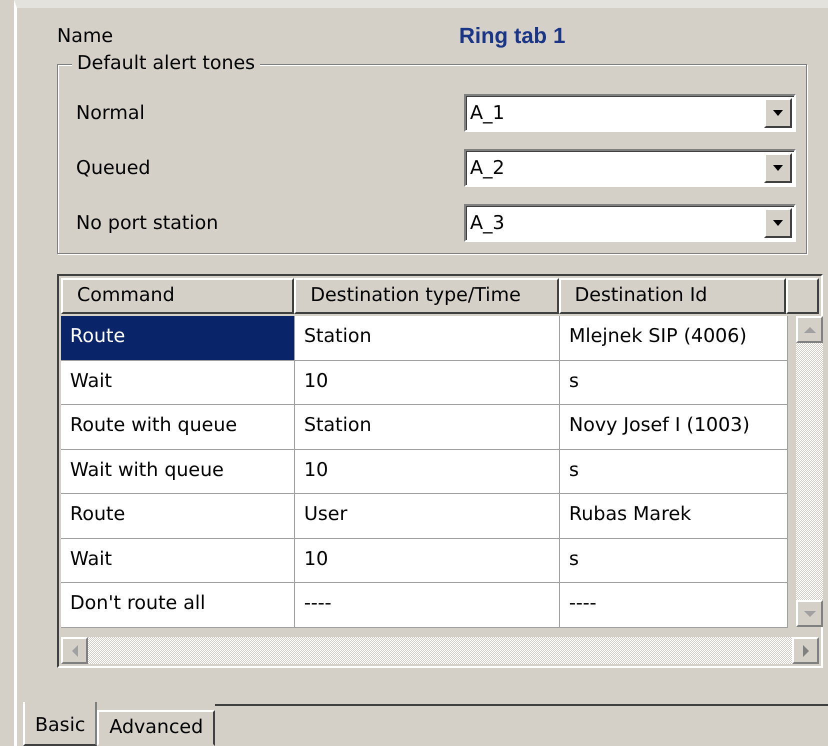  I want to click on horizontal-scrollbar, so click(440, 650).